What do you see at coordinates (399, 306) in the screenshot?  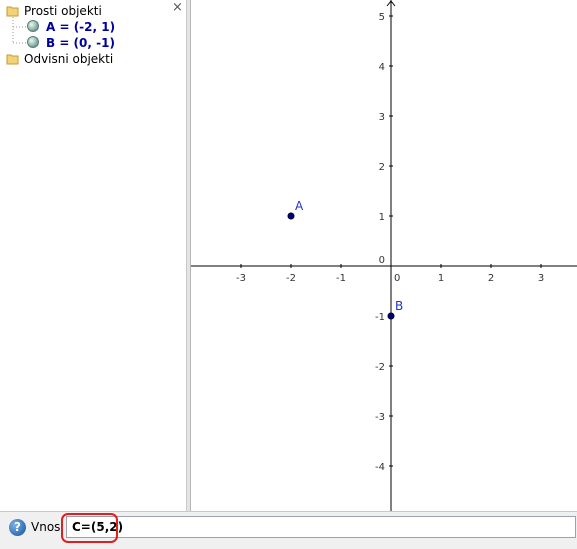 I see `point-label-B: B` at bounding box center [399, 306].